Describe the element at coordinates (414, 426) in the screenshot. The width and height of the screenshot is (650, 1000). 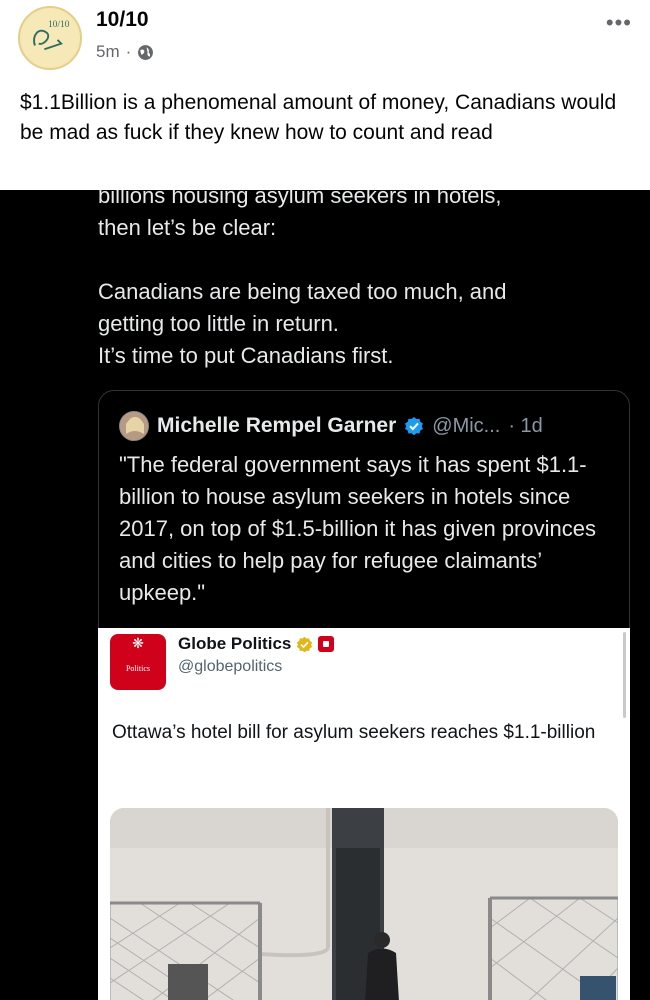
I see `verified-badge-icon` at that location.